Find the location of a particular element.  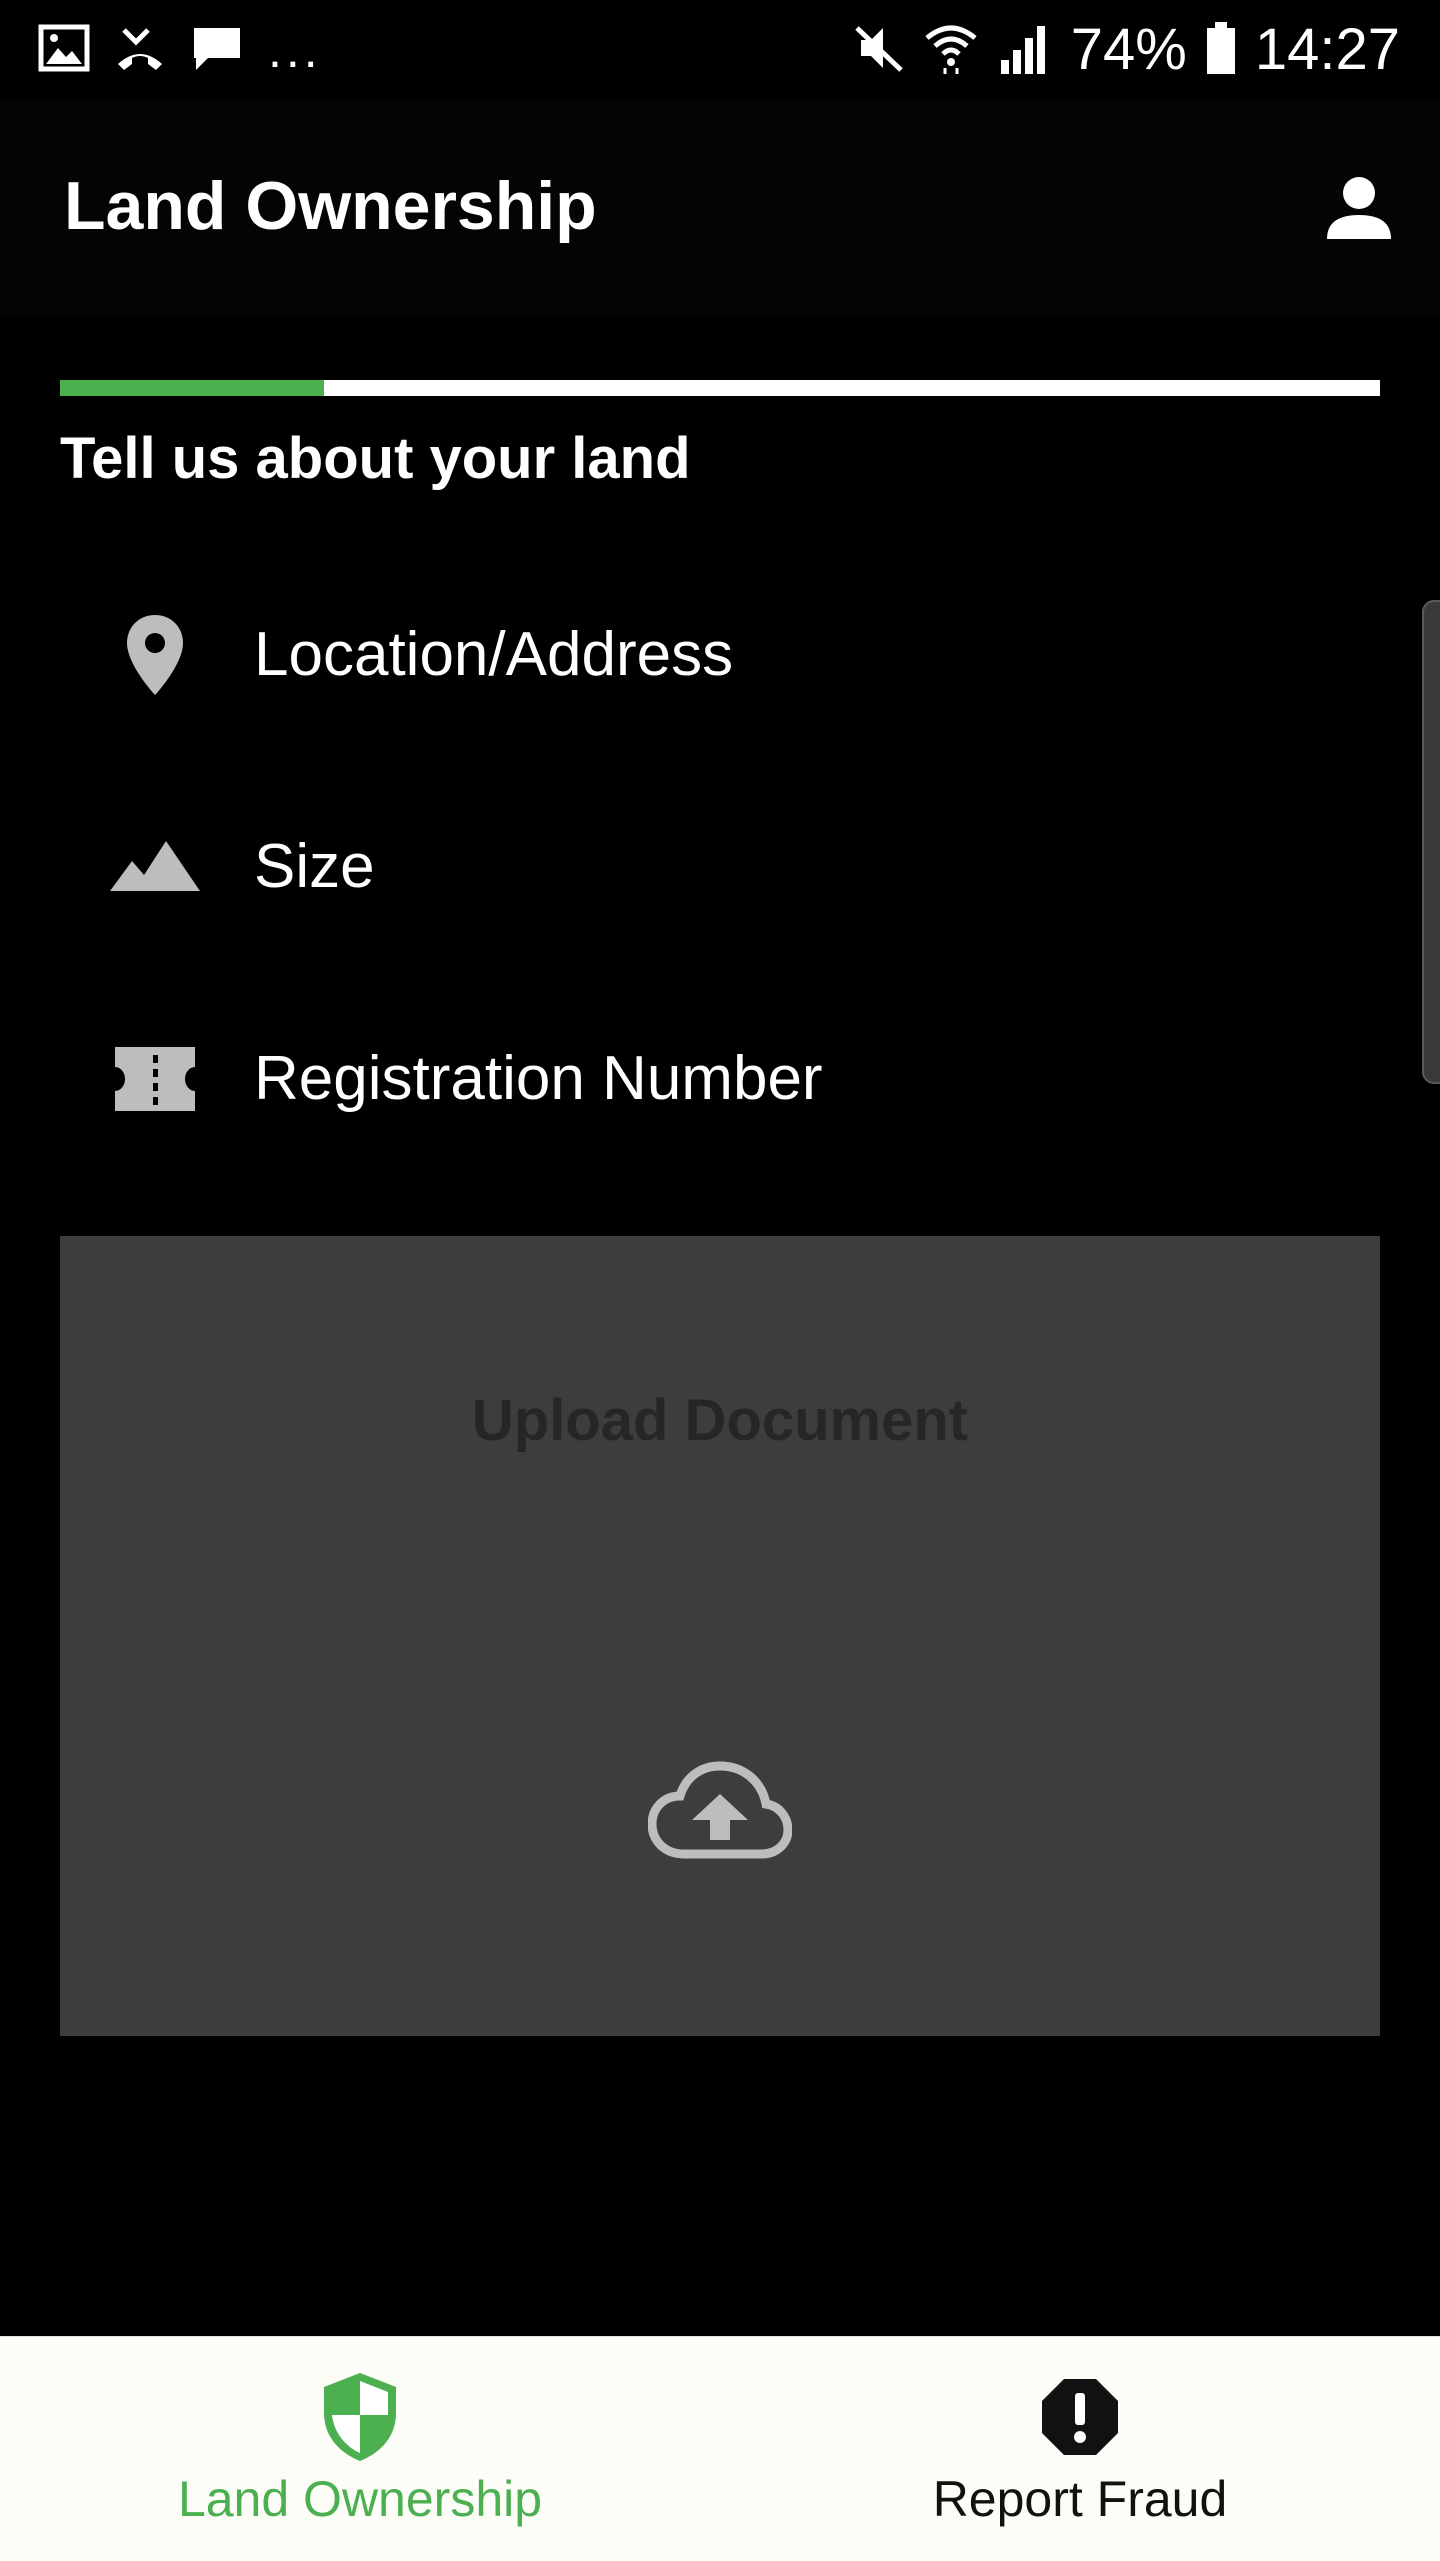

status-bar: ... 74% 14:27 is located at coordinates (720, 50).